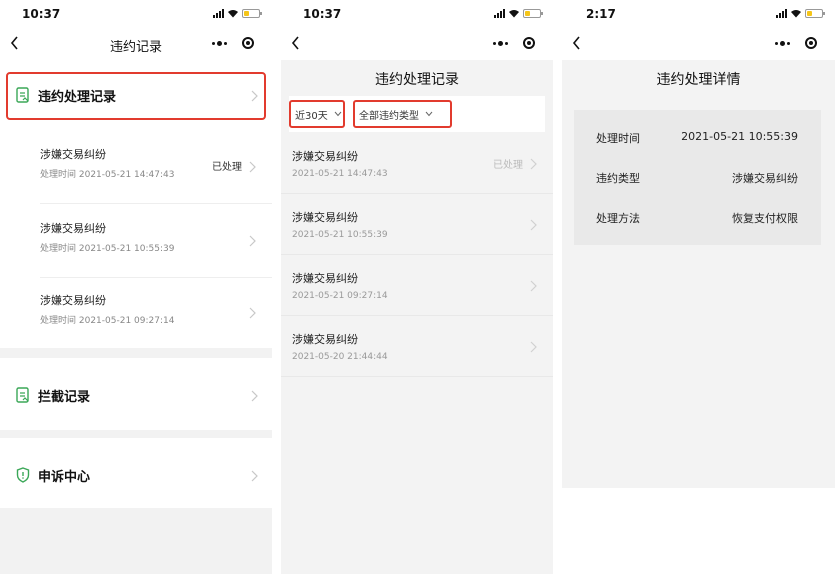 This screenshot has height=574, width=835. Describe the element at coordinates (107, 175) in the screenshot. I see `record-subtitle: 处理时间 2021-05-21 14:47:43` at that location.